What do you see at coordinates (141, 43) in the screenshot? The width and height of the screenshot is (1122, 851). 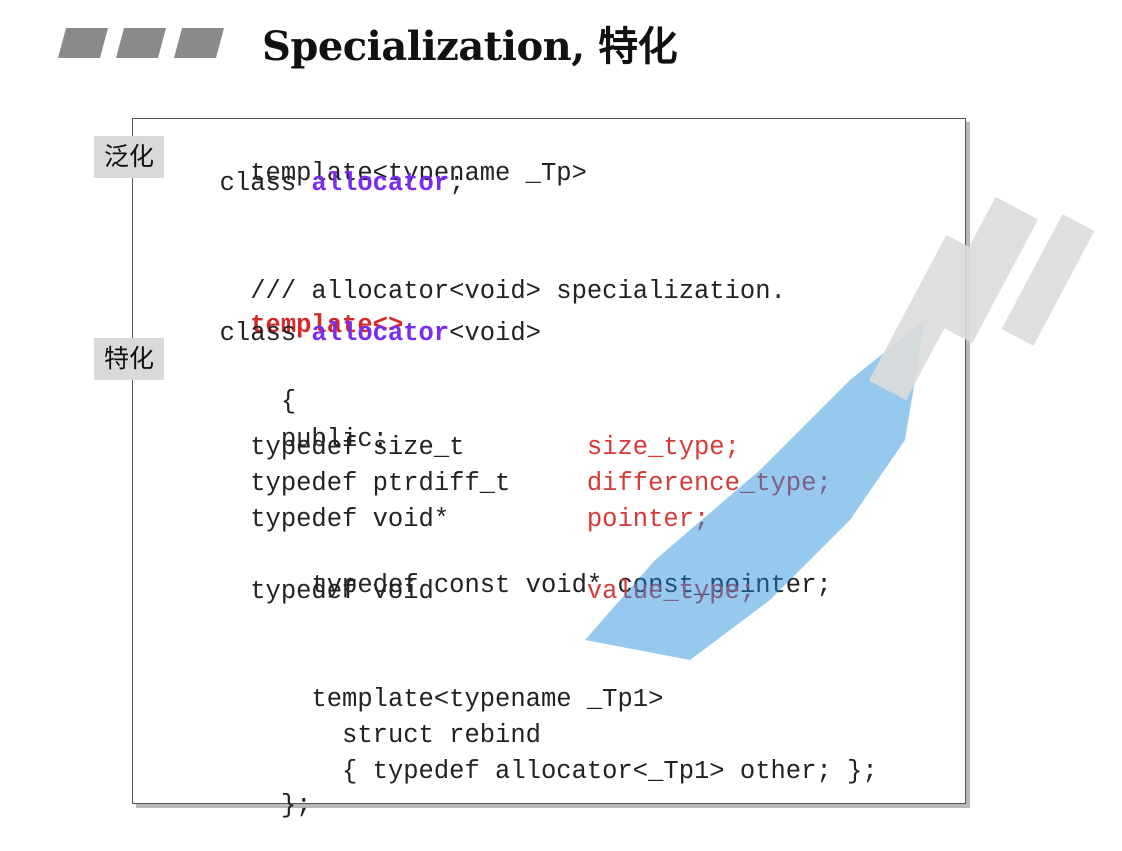 I see `title-decoration-bars` at bounding box center [141, 43].